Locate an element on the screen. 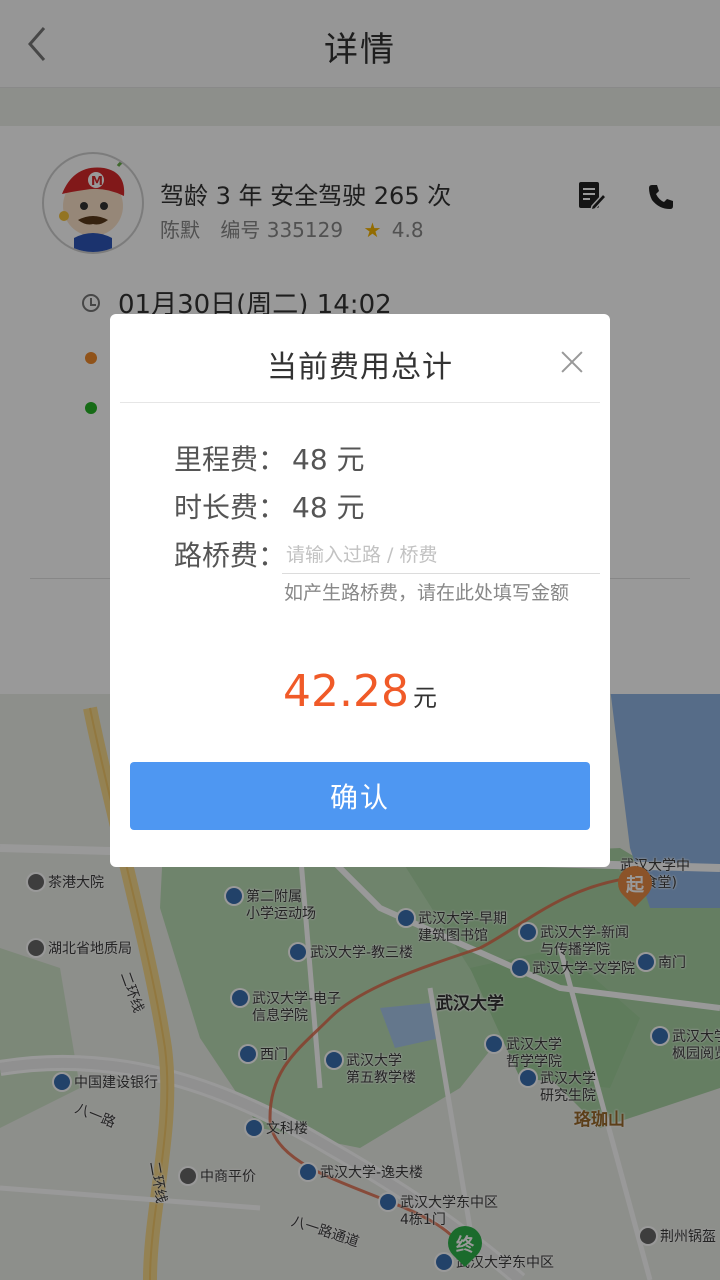  toll-fee-row: 路桥费： is located at coordinates (230, 554).